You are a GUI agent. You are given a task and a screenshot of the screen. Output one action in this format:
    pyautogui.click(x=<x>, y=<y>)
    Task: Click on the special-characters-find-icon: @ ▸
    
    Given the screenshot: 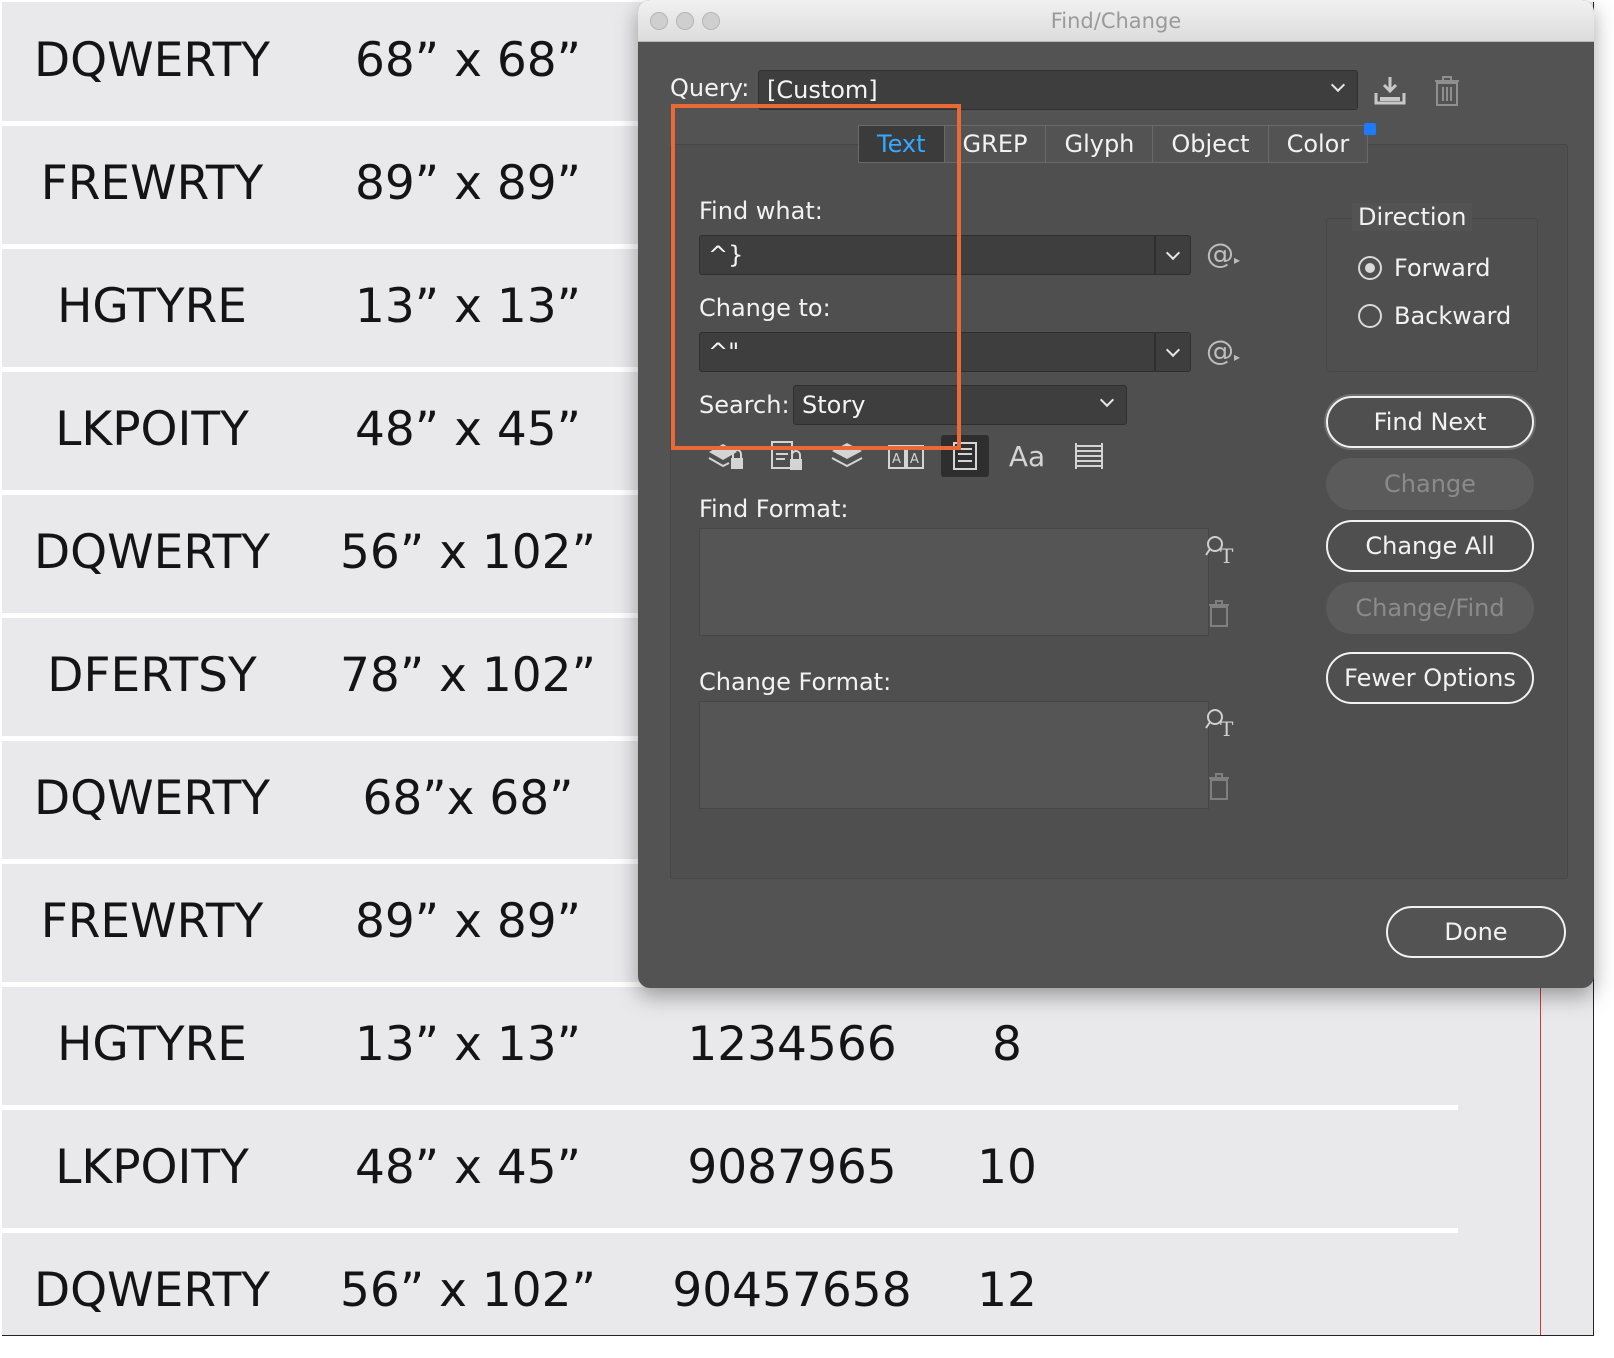 What is the action you would take?
    pyautogui.click(x=1223, y=253)
    